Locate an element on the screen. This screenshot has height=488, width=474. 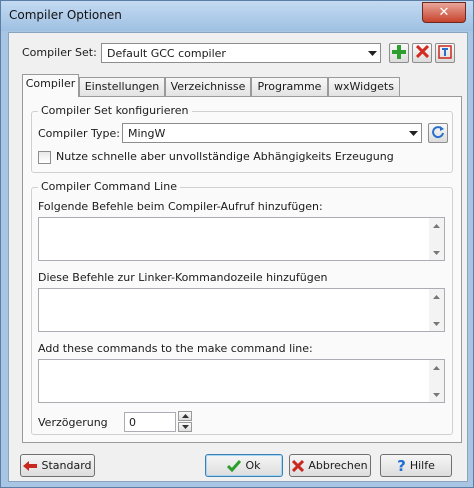
refresh-icon is located at coordinates (438, 133).